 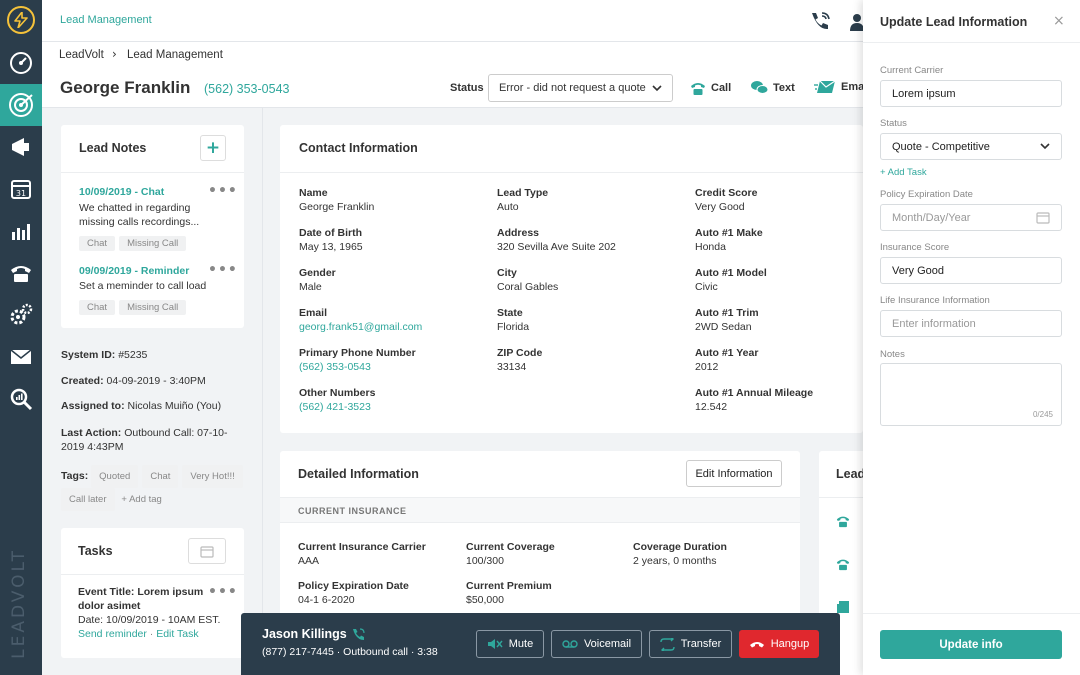 What do you see at coordinates (727, 353) in the screenshot?
I see `field-label: Auto #1 Year` at bounding box center [727, 353].